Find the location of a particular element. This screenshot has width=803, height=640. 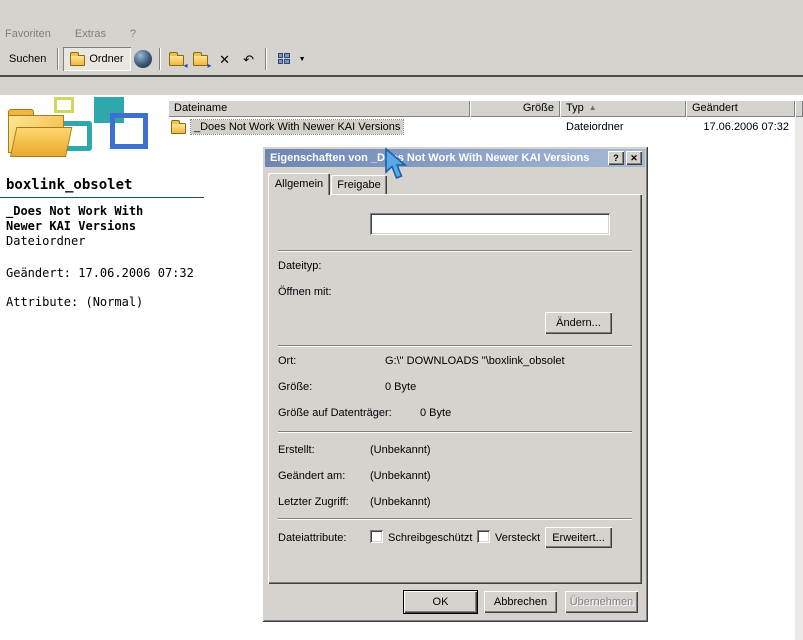

column-header-typ-label: Typ is located at coordinates (575, 108).